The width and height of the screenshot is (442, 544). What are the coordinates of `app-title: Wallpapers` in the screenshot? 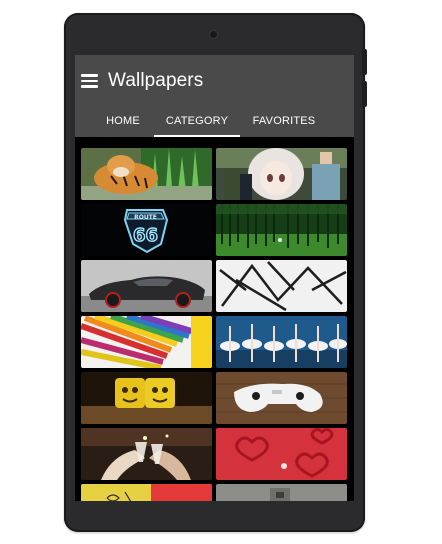 It's located at (156, 80).